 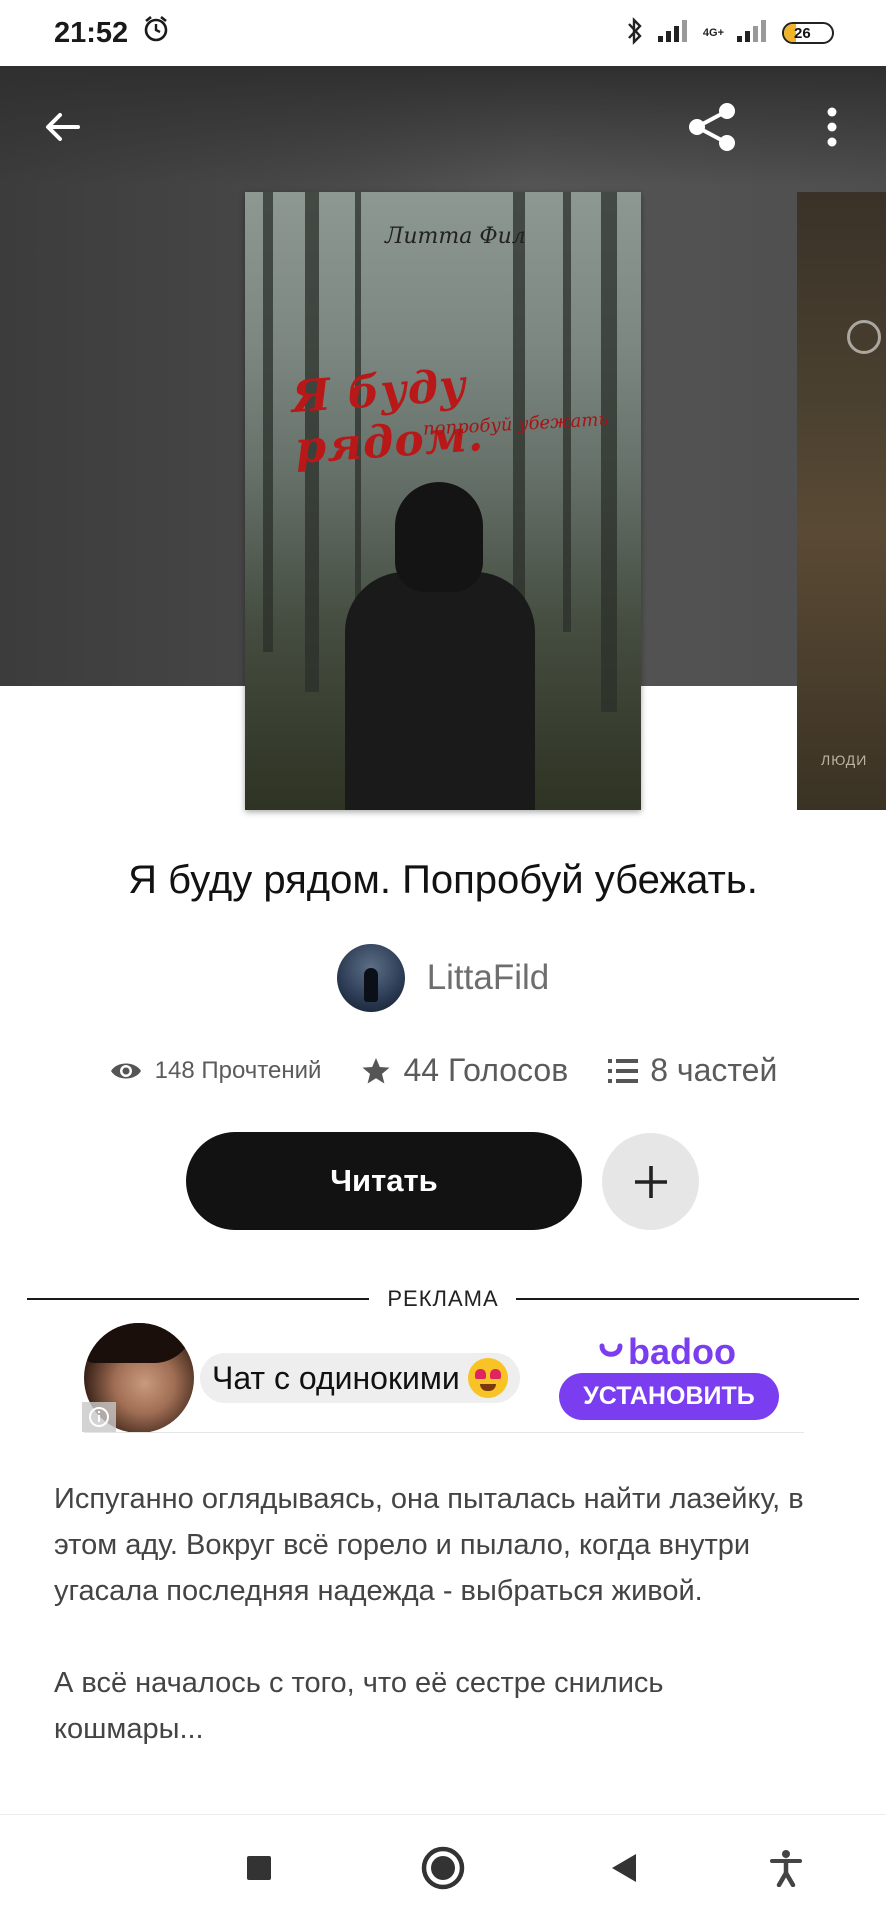 What do you see at coordinates (443, 880) in the screenshot?
I see `story-title: Я буду рядом. Попробуй убежать.` at bounding box center [443, 880].